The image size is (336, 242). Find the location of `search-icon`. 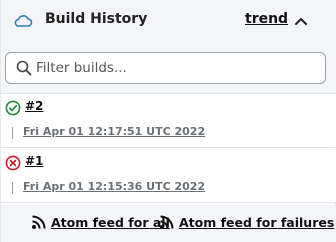

search-icon is located at coordinates (24, 68).